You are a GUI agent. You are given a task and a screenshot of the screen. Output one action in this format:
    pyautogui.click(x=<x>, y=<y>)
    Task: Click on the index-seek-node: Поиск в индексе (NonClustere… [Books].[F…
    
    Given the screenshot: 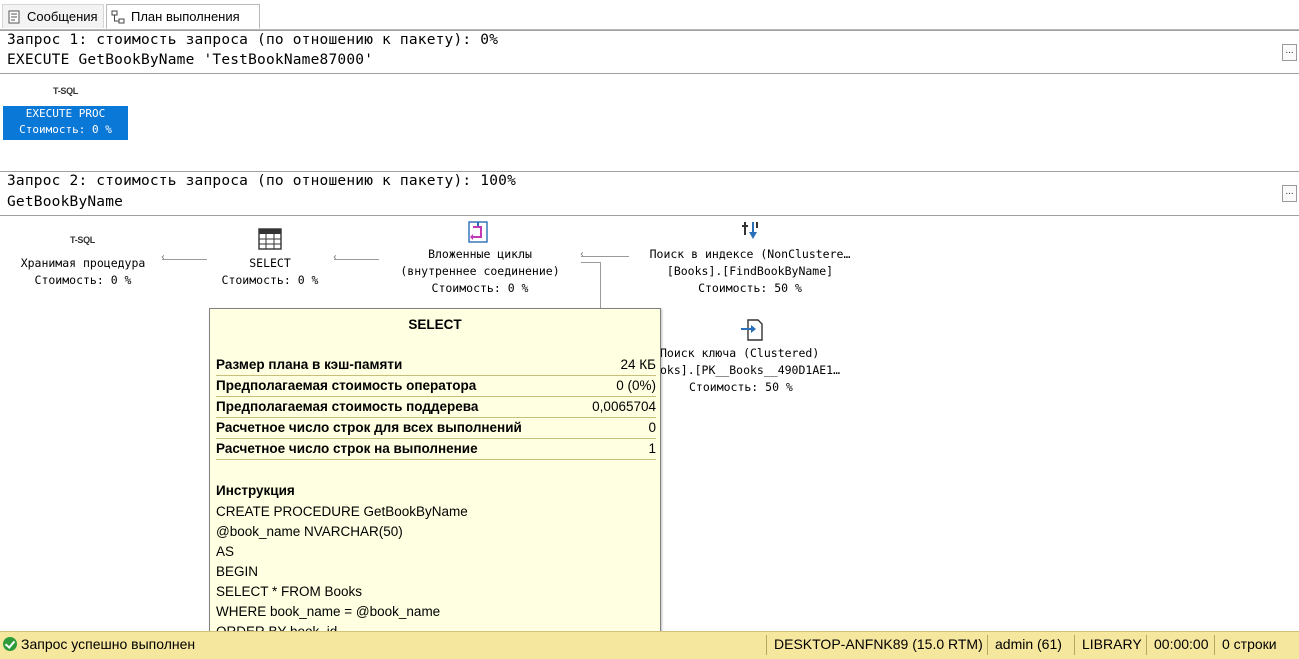 What is the action you would take?
    pyautogui.click(x=750, y=271)
    